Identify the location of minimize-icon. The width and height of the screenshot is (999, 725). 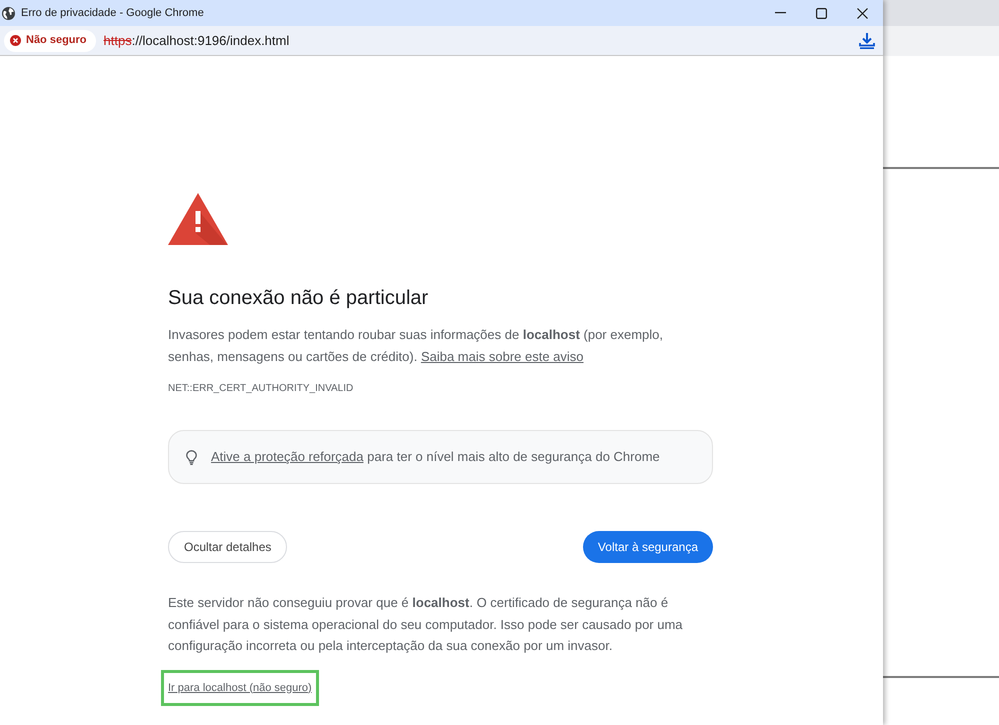
(780, 13).